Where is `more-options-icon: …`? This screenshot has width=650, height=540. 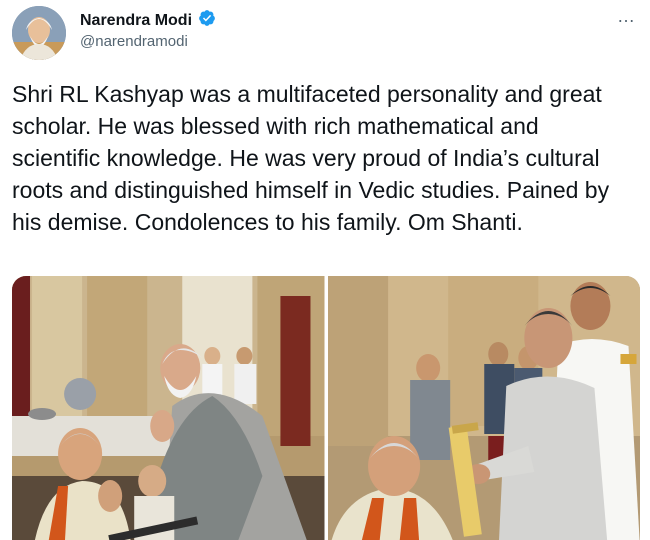 more-options-icon: … is located at coordinates (626, 16).